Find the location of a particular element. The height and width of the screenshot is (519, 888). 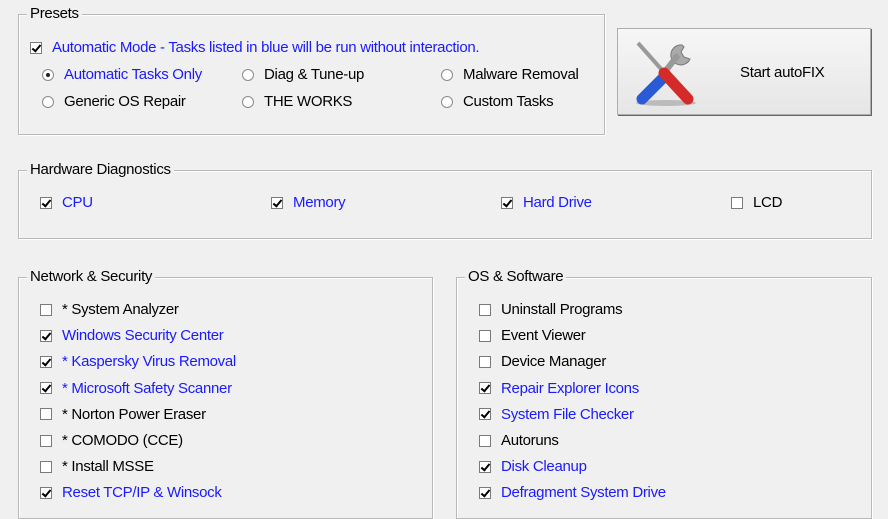

checkbox-lcd: LCD is located at coordinates (756, 202).